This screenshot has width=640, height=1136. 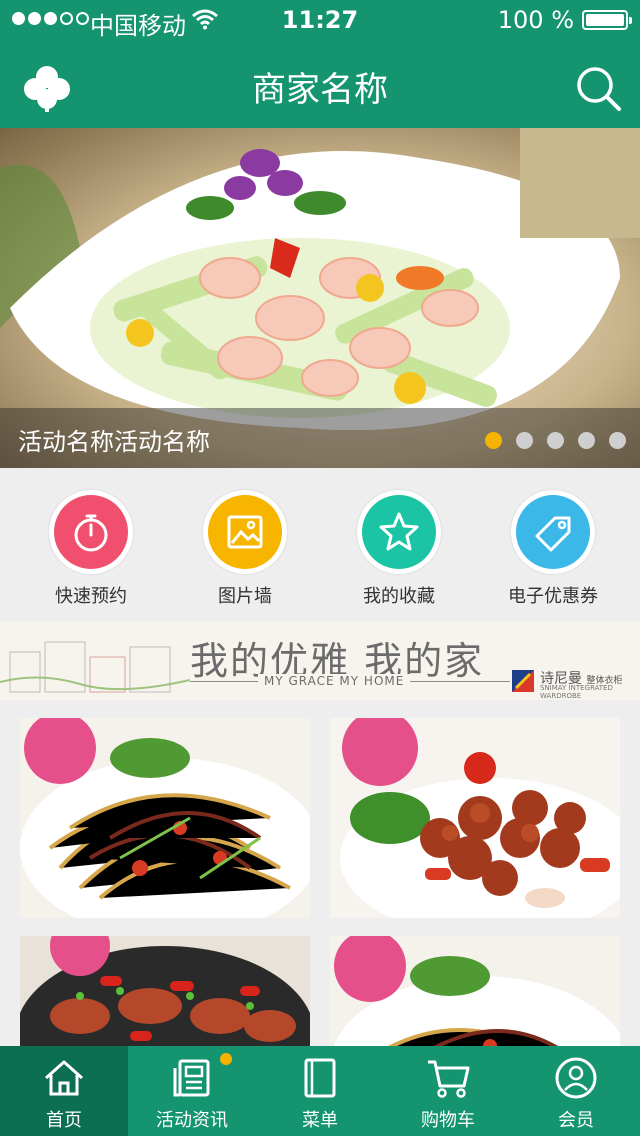 What do you see at coordinates (320, 1078) in the screenshot?
I see `book-icon` at bounding box center [320, 1078].